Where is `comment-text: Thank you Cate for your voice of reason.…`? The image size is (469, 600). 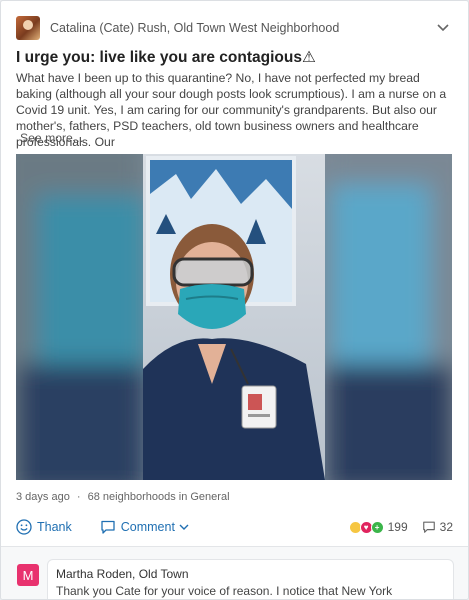
comment-text: Thank you Cate for your voice of reason.… is located at coordinates (224, 591).